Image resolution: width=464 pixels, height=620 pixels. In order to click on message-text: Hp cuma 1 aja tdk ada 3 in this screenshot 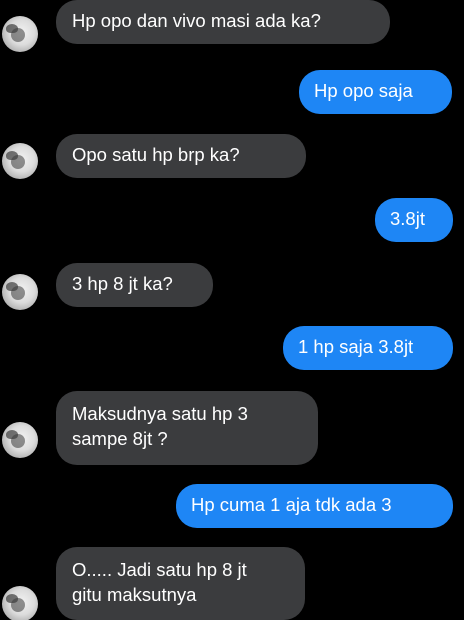, I will do `click(291, 504)`.